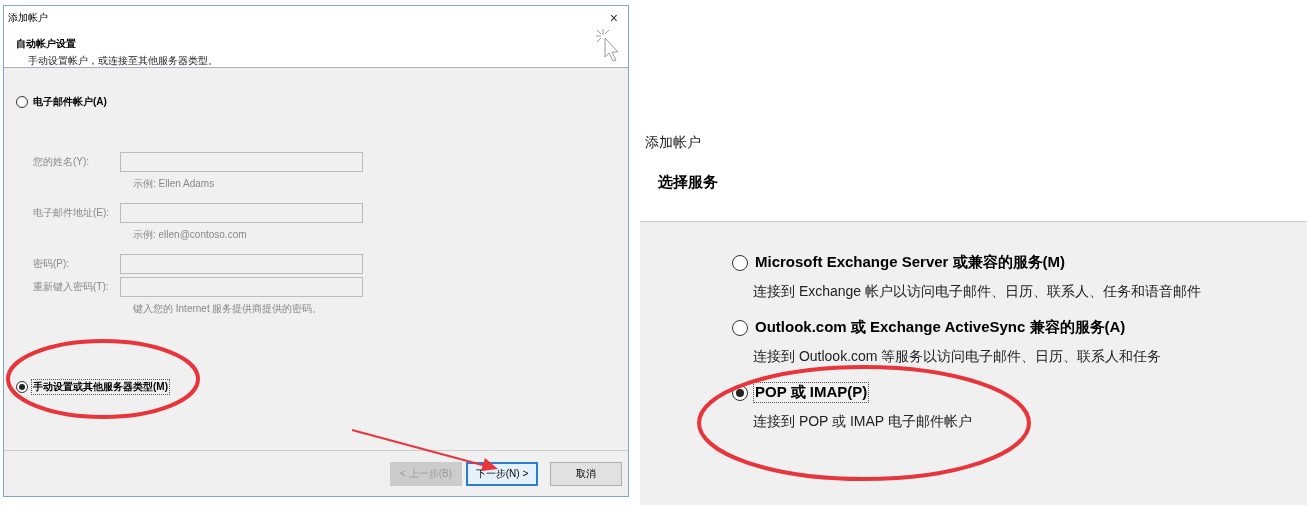 This screenshot has width=1307, height=505. Describe the element at coordinates (174, 183) in the screenshot. I see `hint-text: 示例: Ellen Adams` at that location.